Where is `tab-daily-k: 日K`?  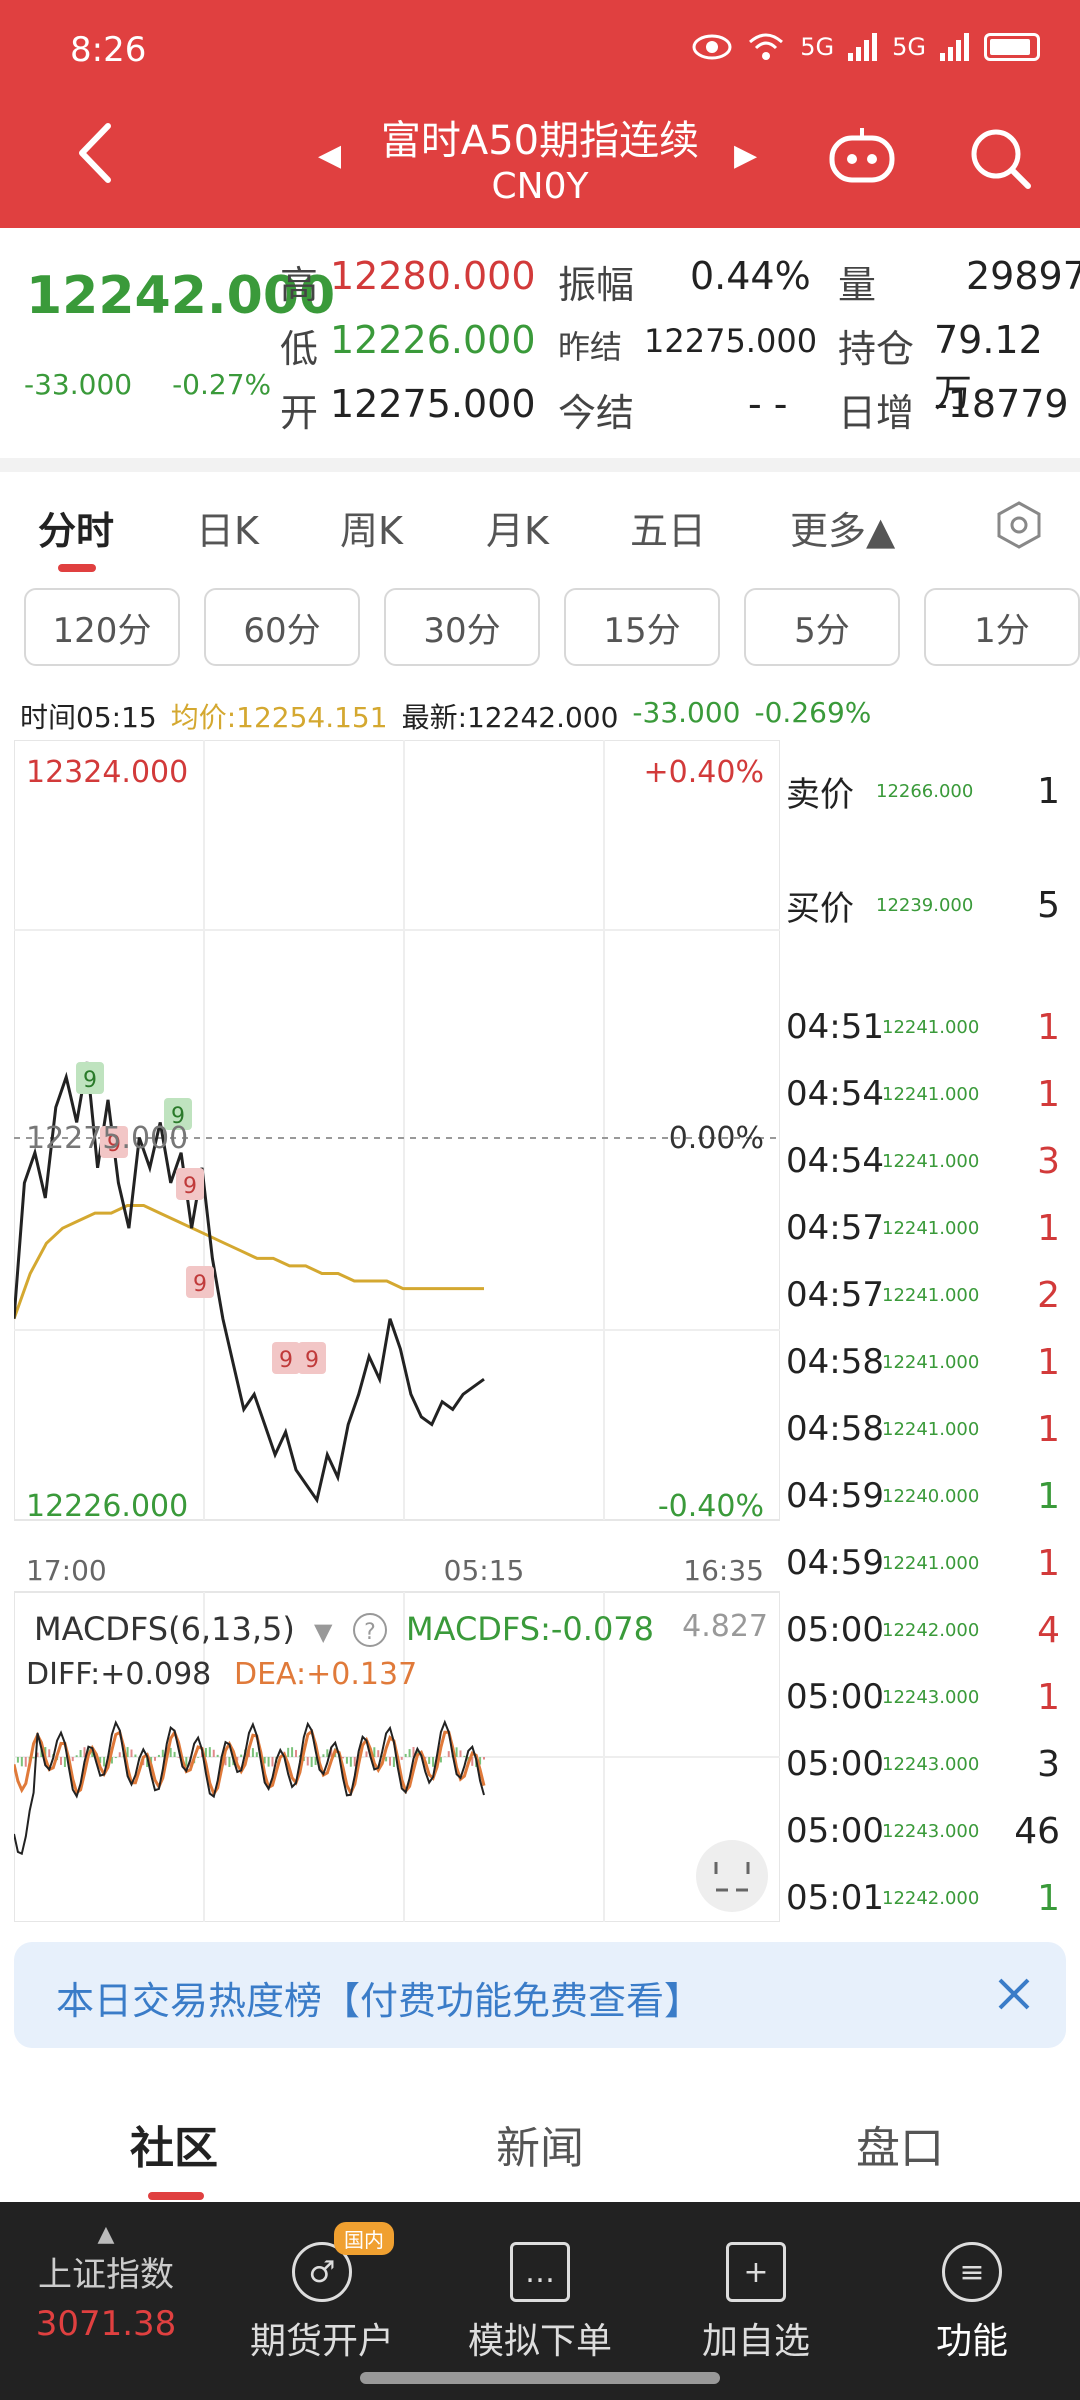
tab-daily-k: 日K is located at coordinates (227, 527).